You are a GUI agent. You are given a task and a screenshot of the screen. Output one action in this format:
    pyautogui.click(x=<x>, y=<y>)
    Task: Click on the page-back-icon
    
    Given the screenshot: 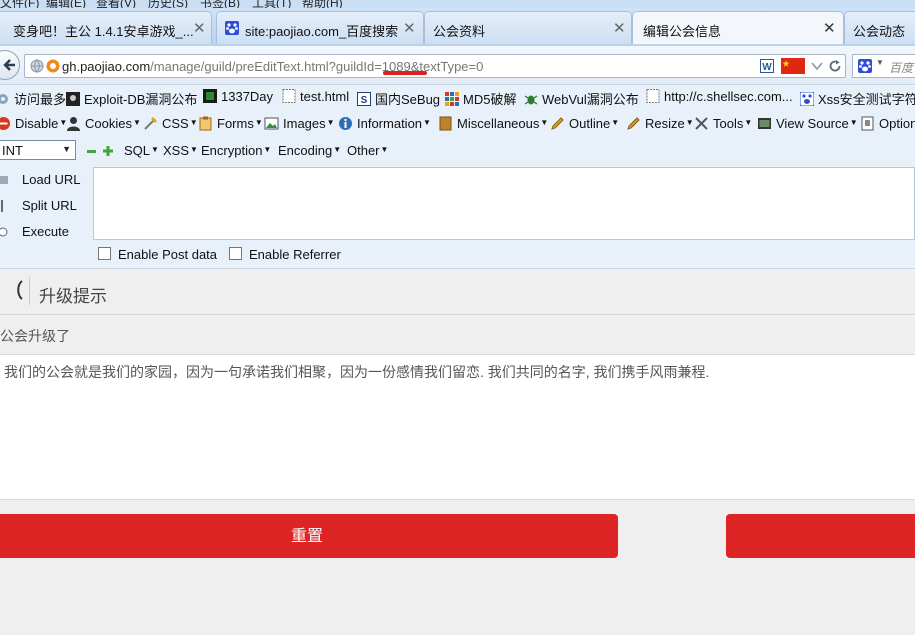 What is the action you would take?
    pyautogui.click(x=19, y=290)
    